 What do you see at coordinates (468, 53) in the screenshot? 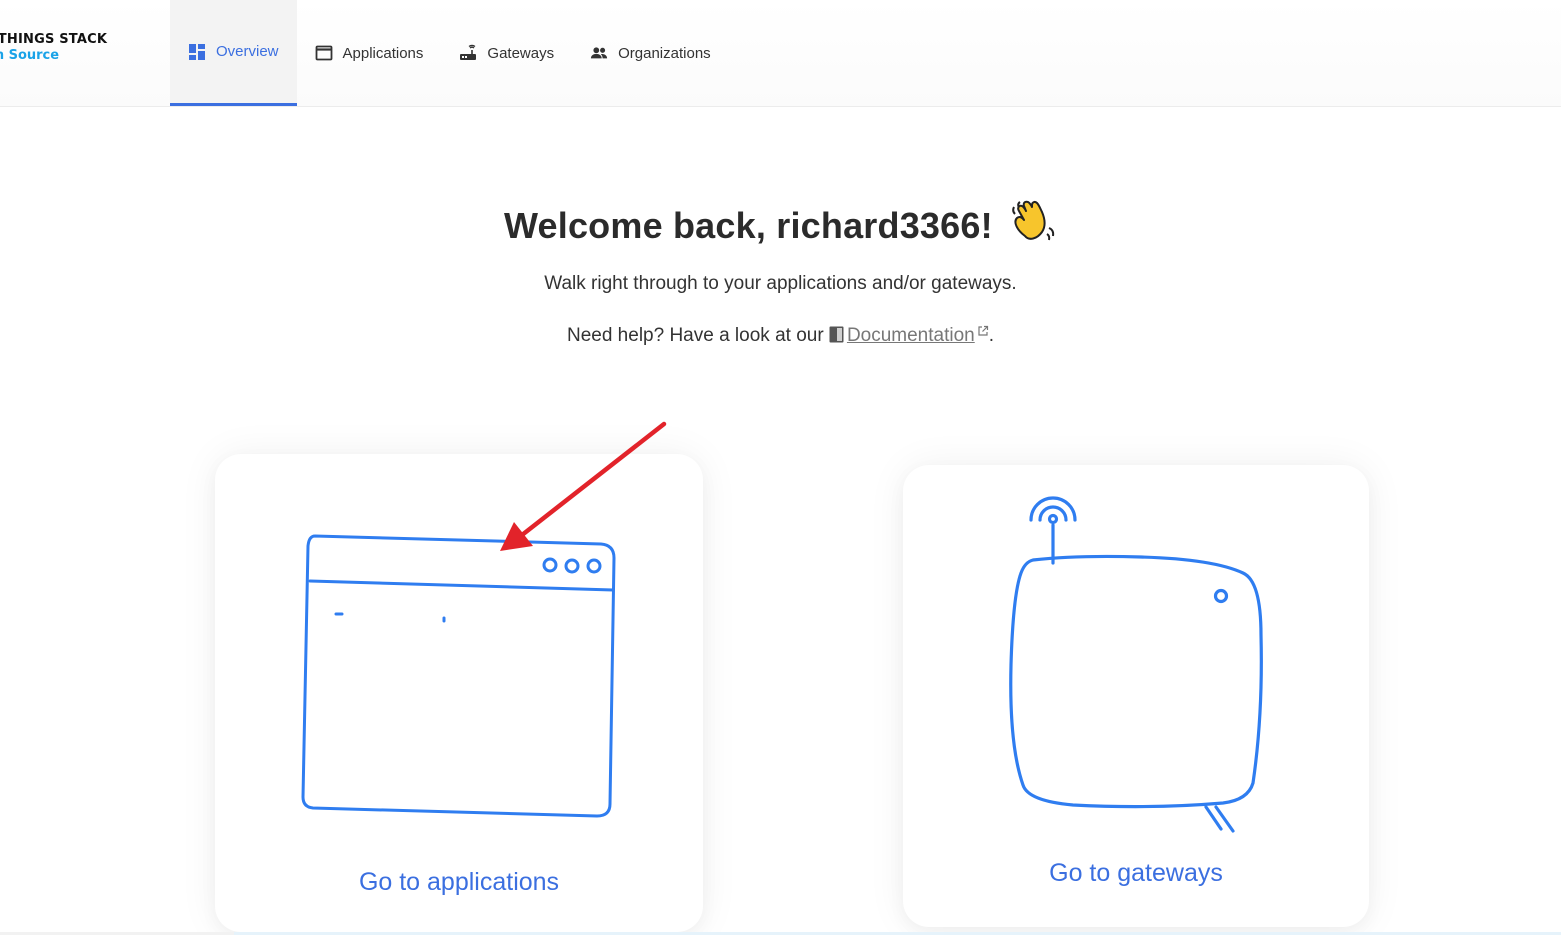
I see `router-icon` at bounding box center [468, 53].